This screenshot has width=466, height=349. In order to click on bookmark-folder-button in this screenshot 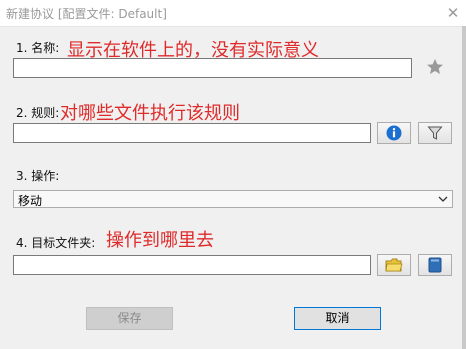, I will do `click(435, 265)`.